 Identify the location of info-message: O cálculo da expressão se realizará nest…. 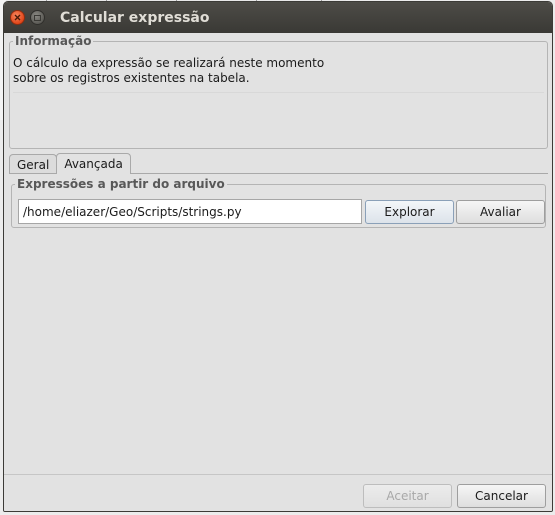
(168, 71).